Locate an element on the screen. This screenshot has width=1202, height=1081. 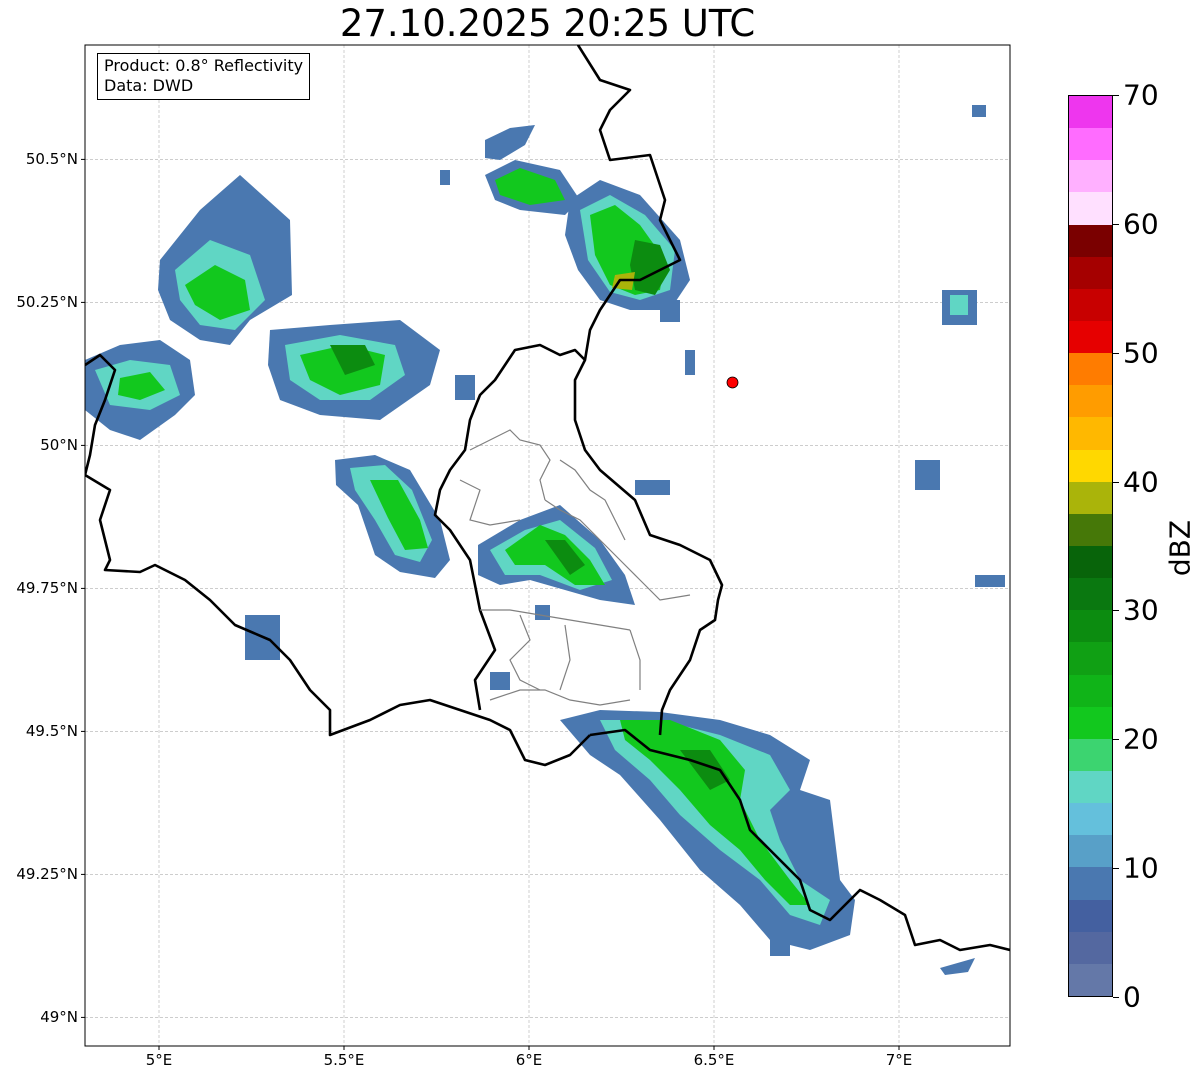
y-tick-label: 50°N is located at coordinates (59, 445).